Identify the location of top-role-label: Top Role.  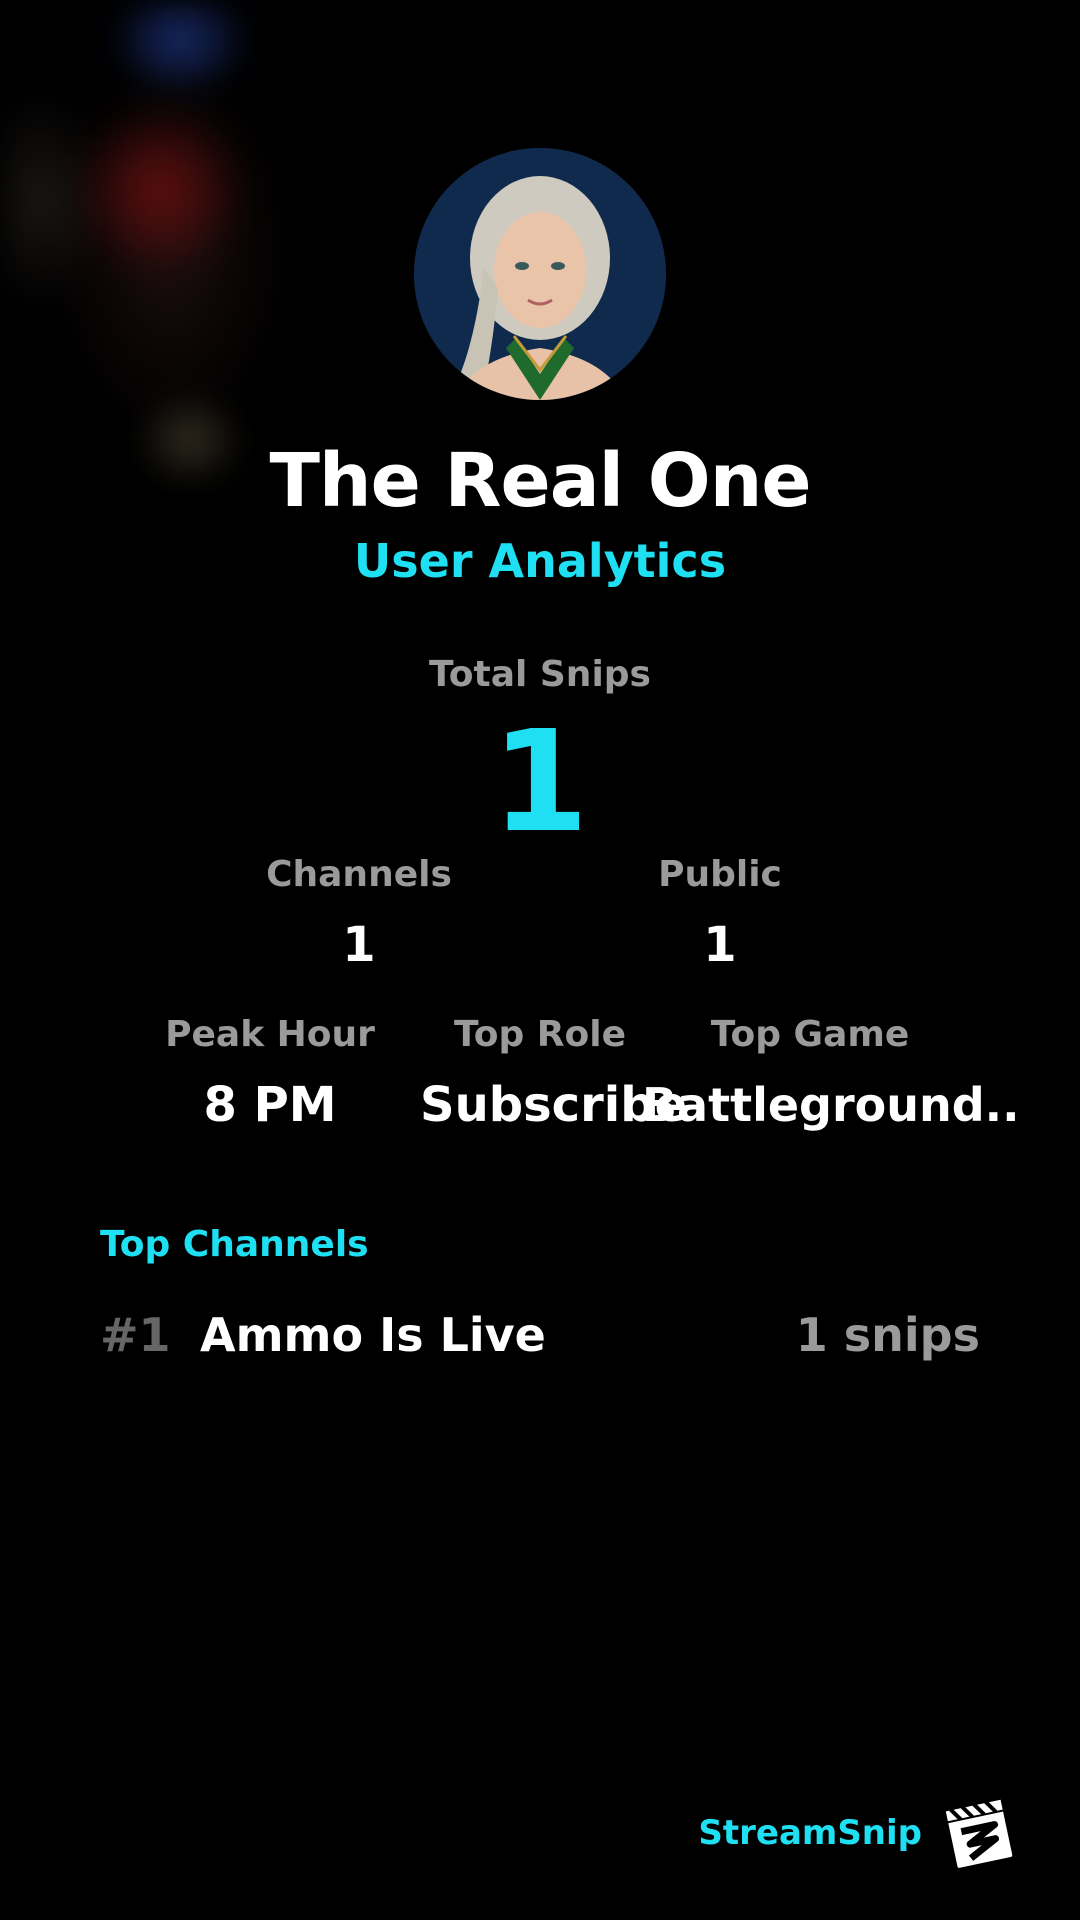
(540, 1034).